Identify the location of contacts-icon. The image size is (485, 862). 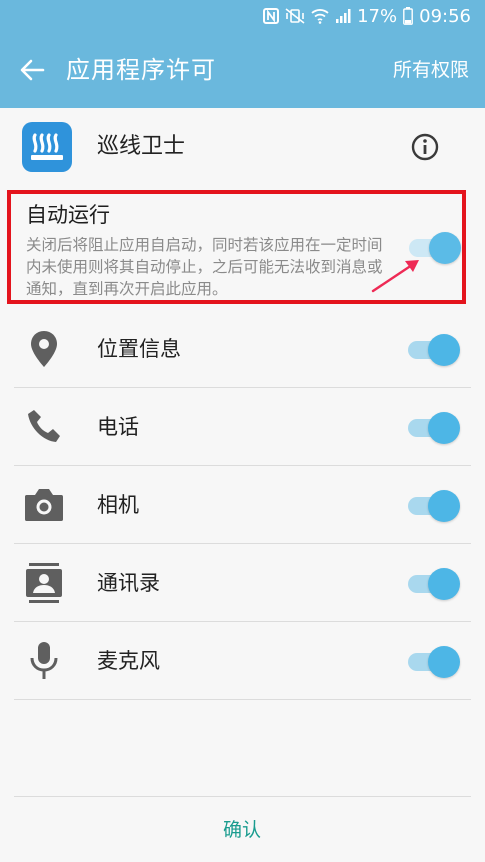
(44, 583).